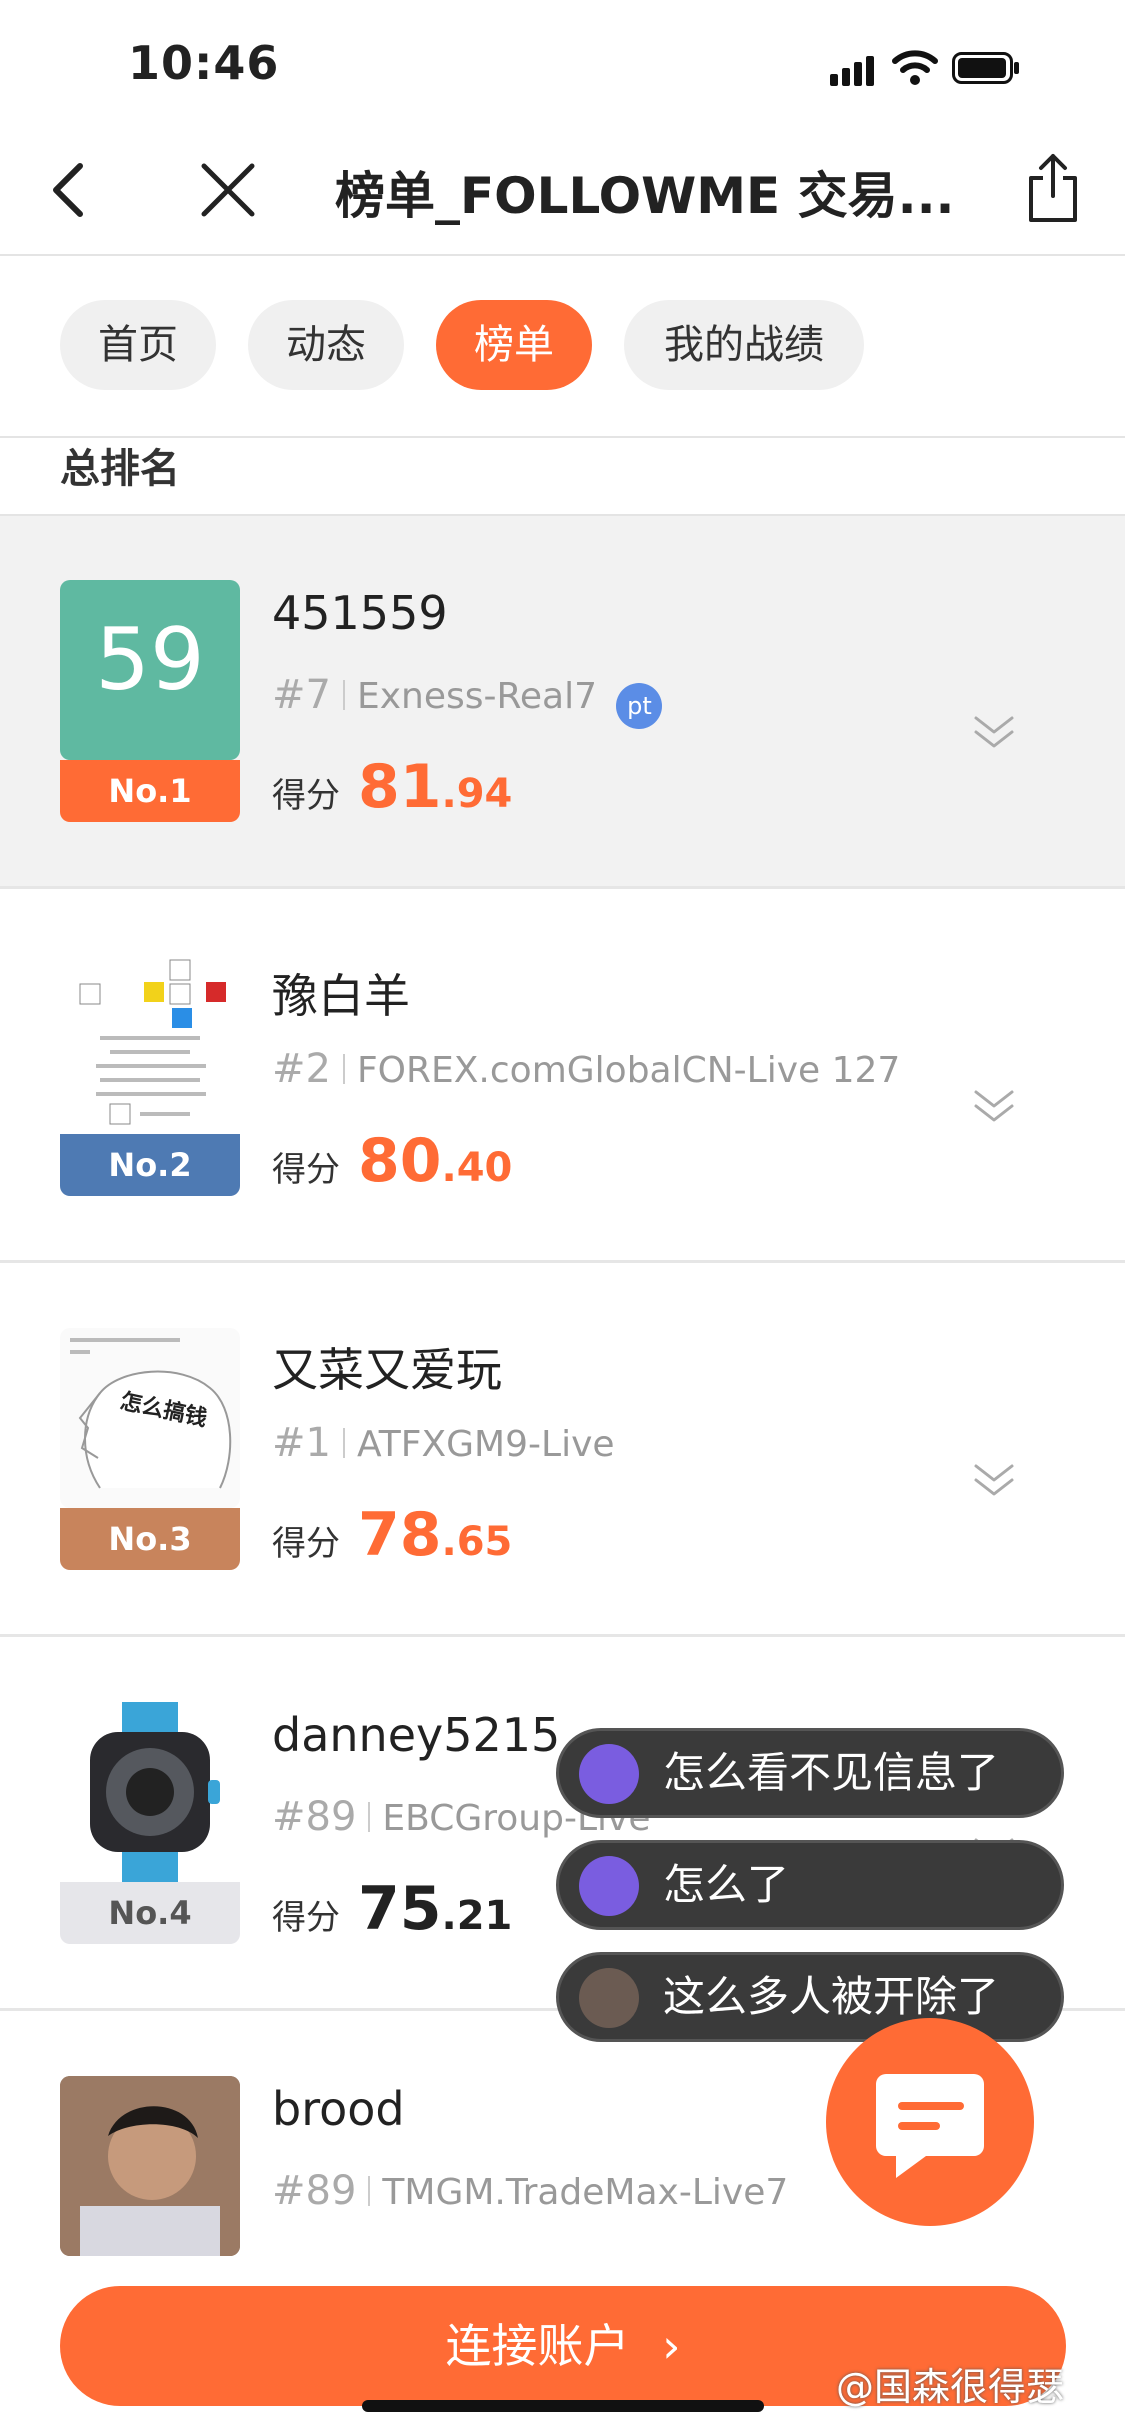  Describe the element at coordinates (326, 345) in the screenshot. I see `tab-feed: 动态` at that location.